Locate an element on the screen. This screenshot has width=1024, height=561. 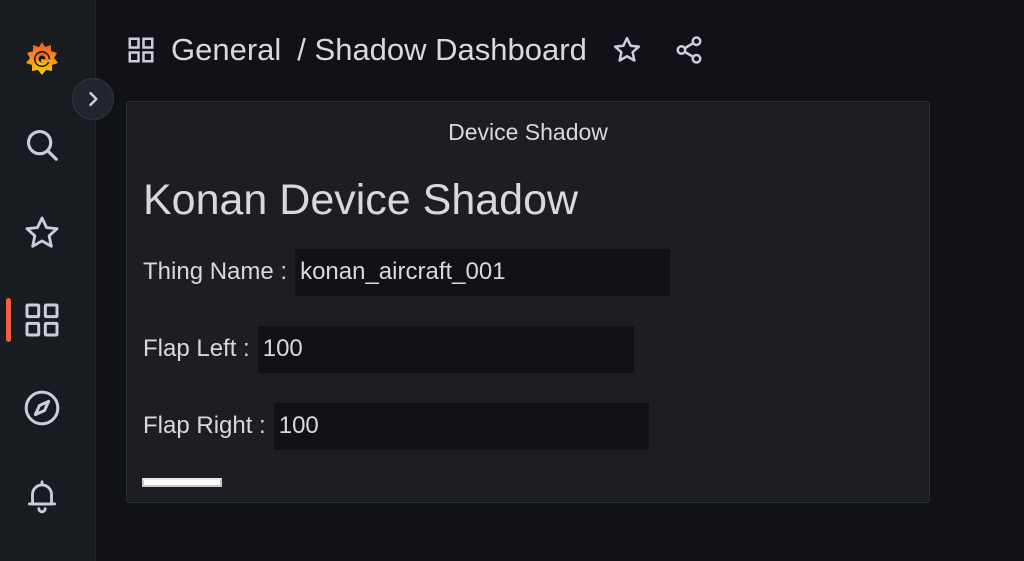
search-icon is located at coordinates (42, 145).